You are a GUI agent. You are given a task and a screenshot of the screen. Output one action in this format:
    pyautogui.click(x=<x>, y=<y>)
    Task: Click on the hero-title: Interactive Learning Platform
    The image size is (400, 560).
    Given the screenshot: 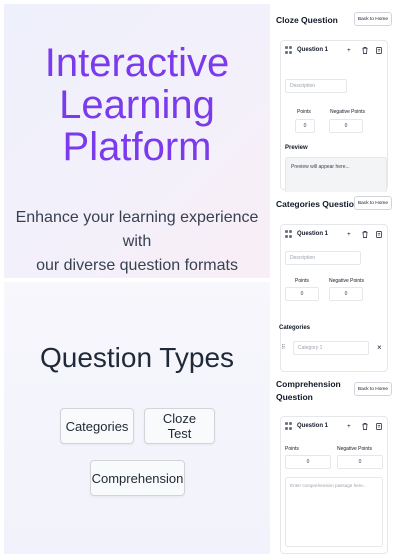 What is the action you would take?
    pyautogui.click(x=137, y=105)
    